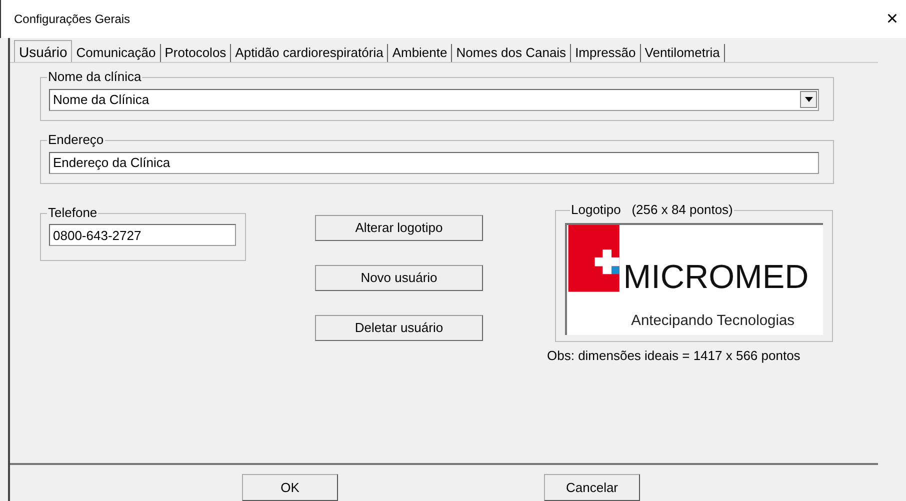  I want to click on tab: Comunicação, so click(116, 53).